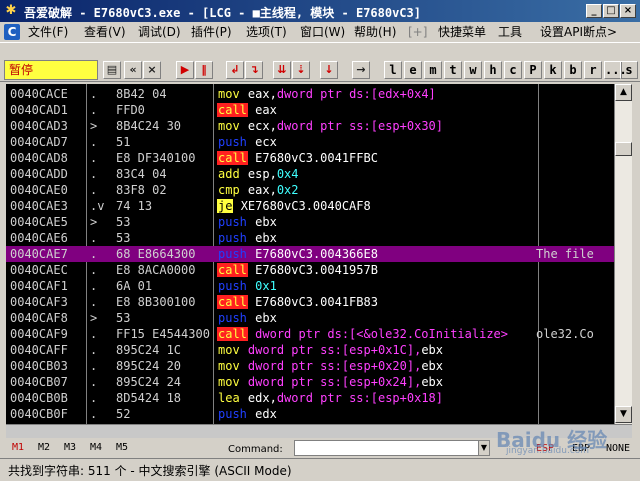  Describe the element at coordinates (310, 190) in the screenshot. I see `disasm-row: 0040CAE0. 83F8 02 cmp eax,0x2` at that location.